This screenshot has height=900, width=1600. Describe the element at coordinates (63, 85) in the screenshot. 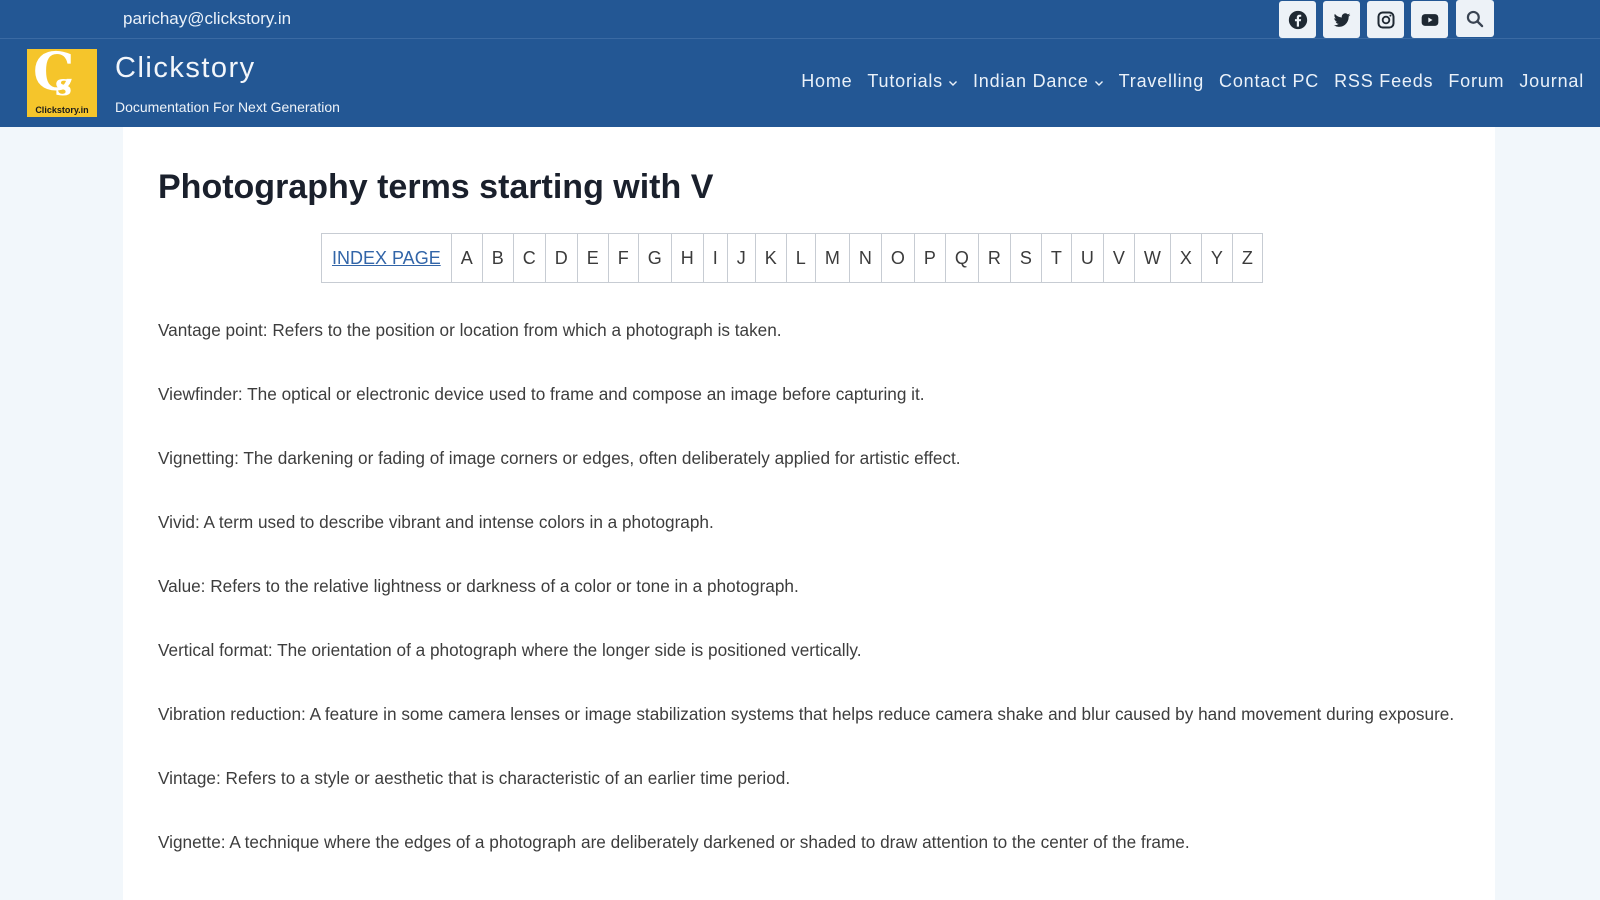

I see `logo-letter-s: s` at that location.